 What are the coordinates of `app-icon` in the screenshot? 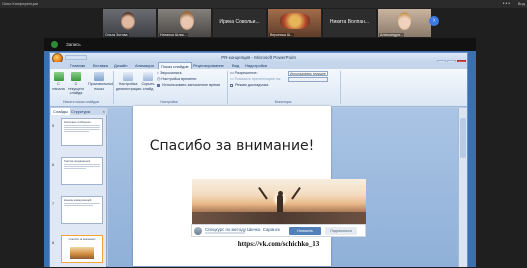 It's located at (54, 44).